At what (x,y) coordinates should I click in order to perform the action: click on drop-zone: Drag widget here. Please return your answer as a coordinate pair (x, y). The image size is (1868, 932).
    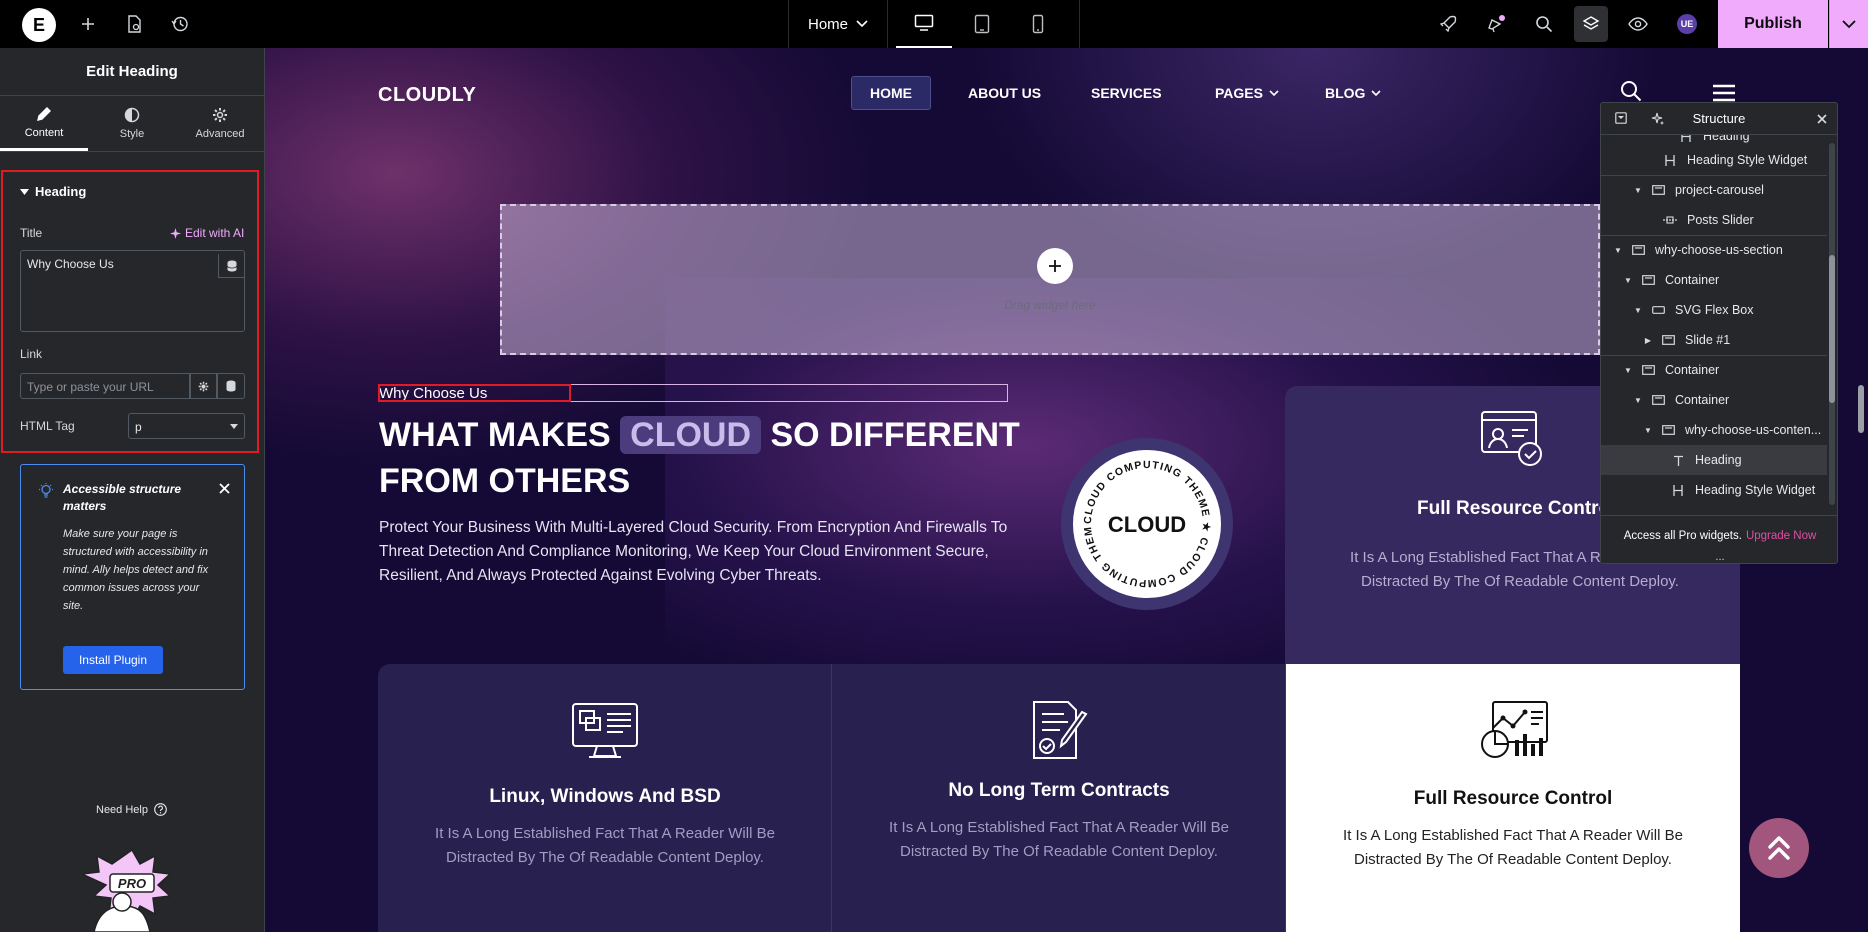
    Looking at the image, I should click on (1050, 279).